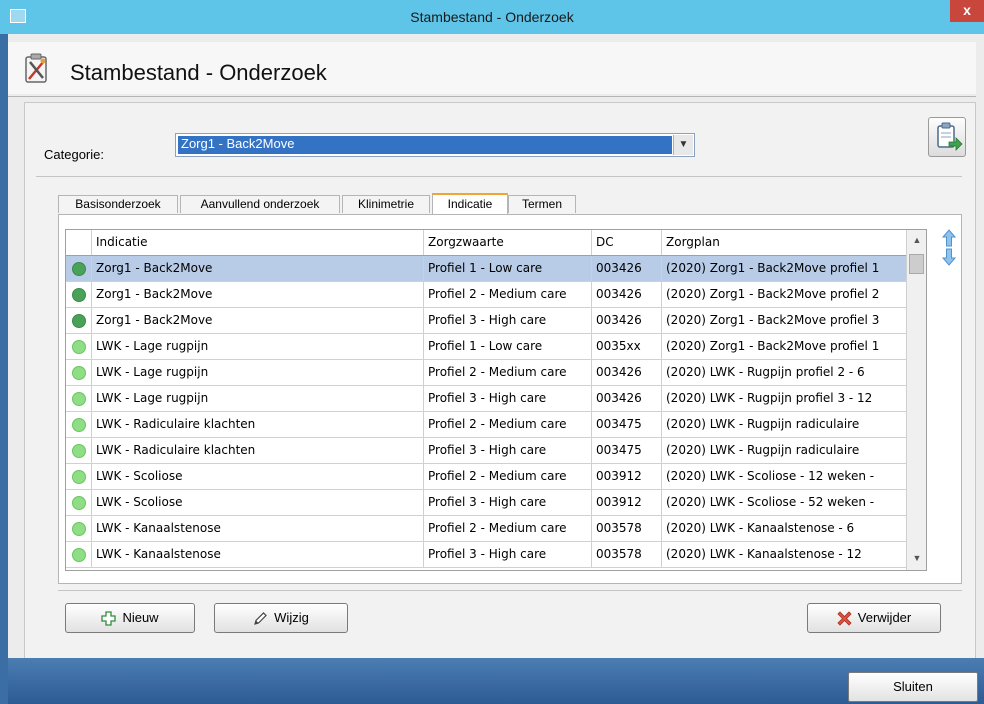 Image resolution: width=984 pixels, height=704 pixels. I want to click on cell-indicatie: LWK - Lage rugpijn, so click(258, 346).